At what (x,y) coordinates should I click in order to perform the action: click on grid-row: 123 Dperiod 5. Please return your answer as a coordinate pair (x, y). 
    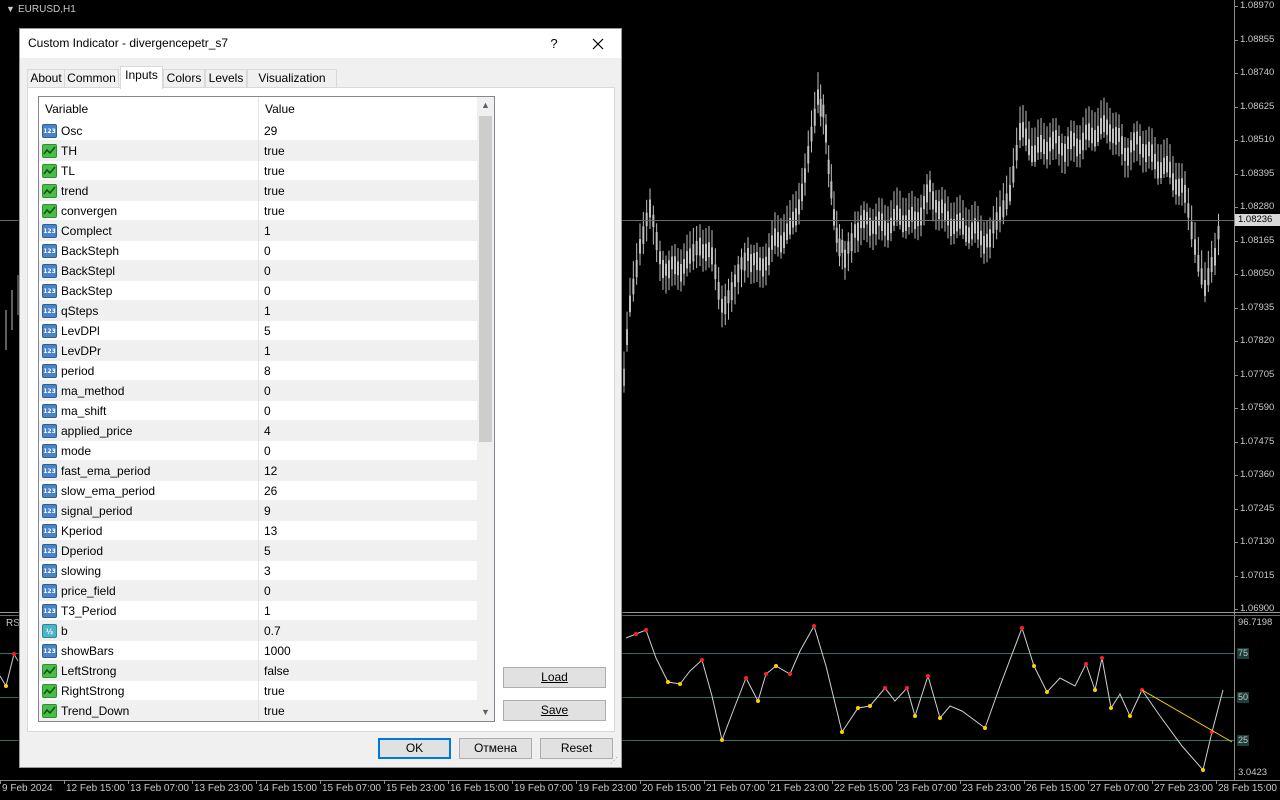
    Looking at the image, I should click on (258, 551).